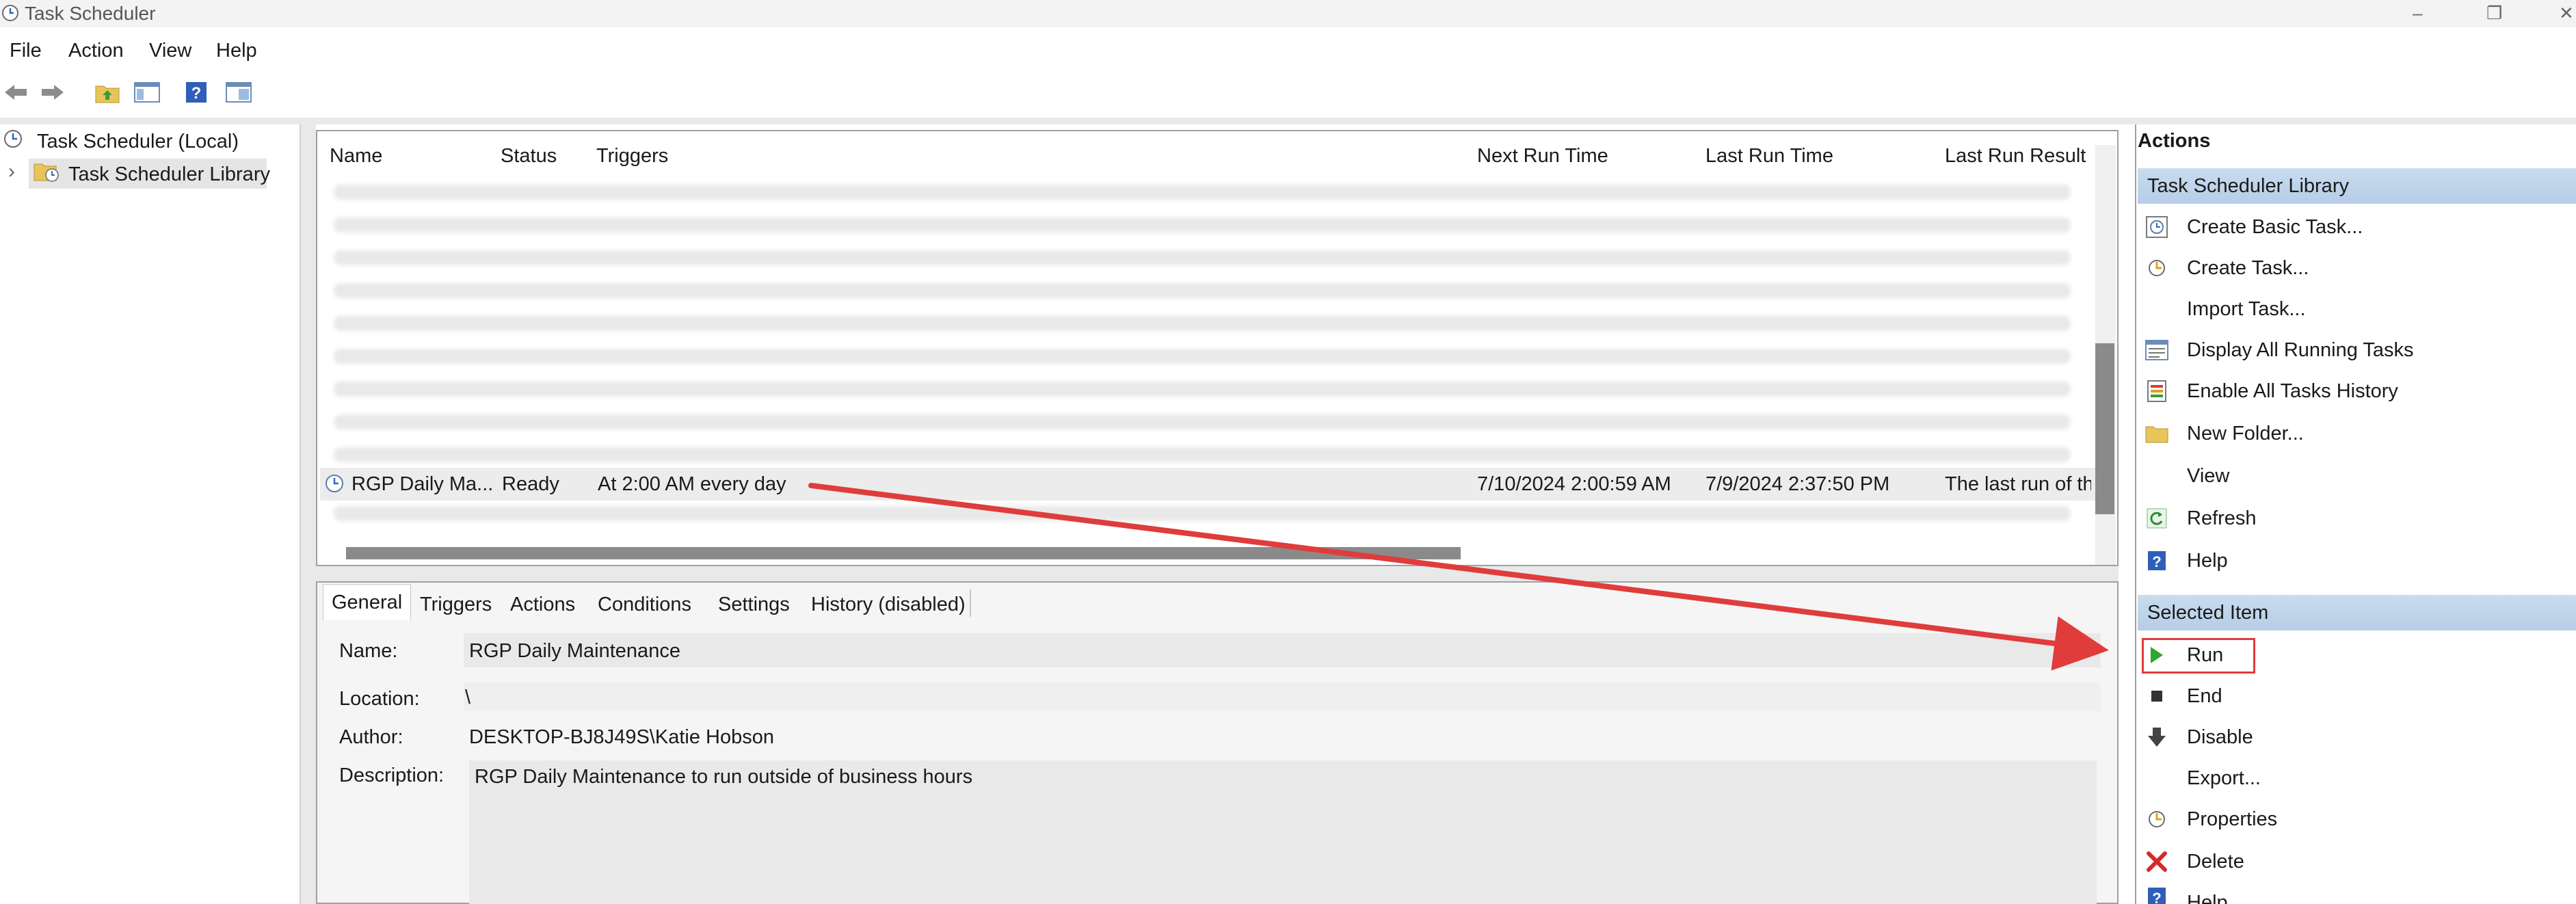  What do you see at coordinates (2186, 476) in the screenshot?
I see `action-view: View` at bounding box center [2186, 476].